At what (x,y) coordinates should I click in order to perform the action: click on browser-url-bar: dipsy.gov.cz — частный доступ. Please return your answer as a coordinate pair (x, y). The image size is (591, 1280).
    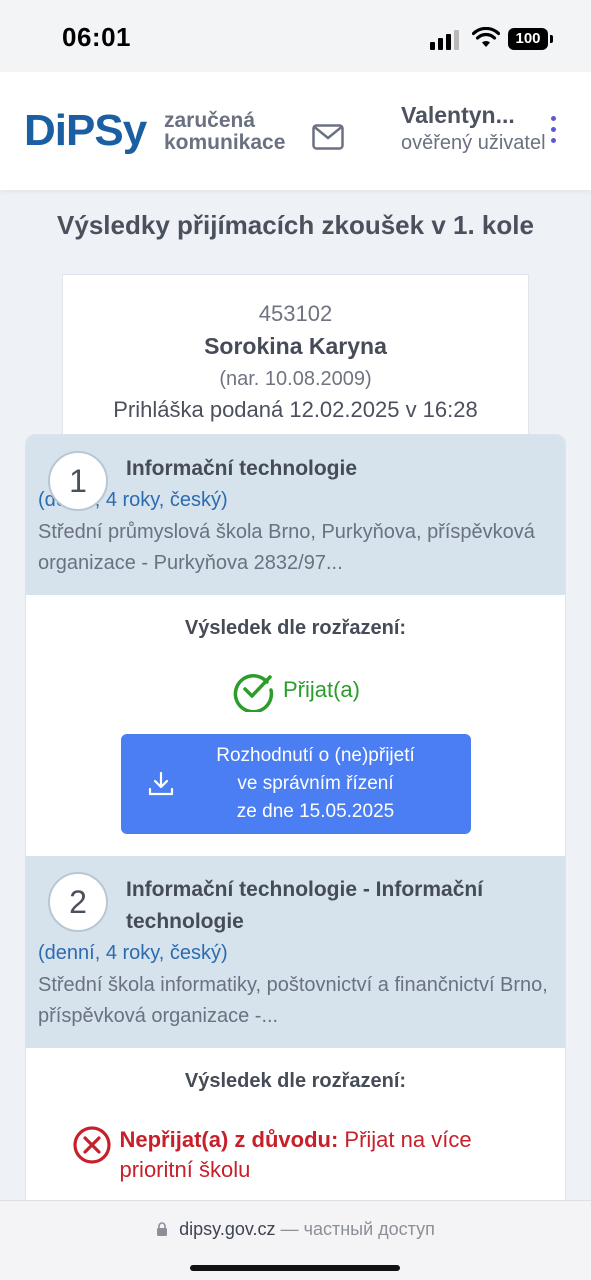
    Looking at the image, I should click on (295, 1240).